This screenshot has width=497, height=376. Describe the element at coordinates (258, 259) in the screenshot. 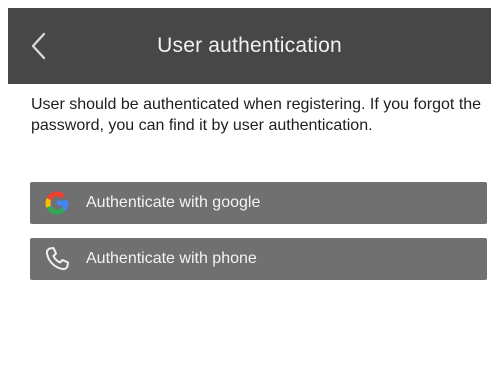

I see `authenticate-phone-button: Authenticate with phone` at that location.